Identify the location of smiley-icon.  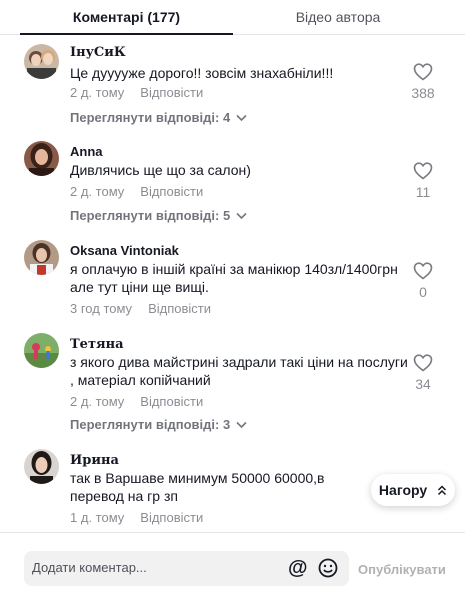
(328, 568).